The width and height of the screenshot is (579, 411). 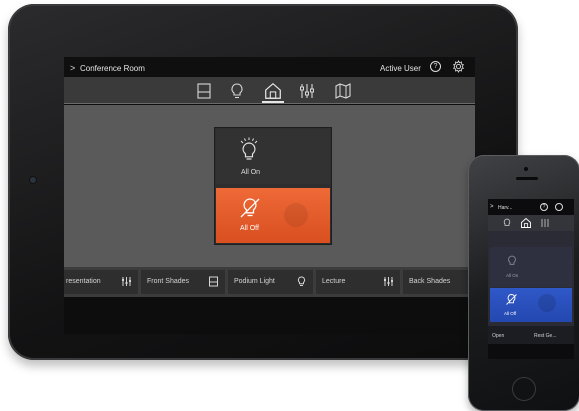 I want to click on tablet-tab-bar, so click(x=269, y=90).